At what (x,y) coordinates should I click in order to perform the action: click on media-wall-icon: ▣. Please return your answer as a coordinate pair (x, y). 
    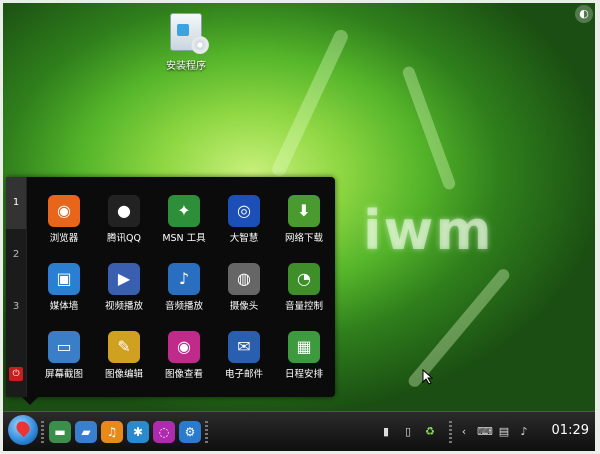
    Looking at the image, I should click on (64, 279).